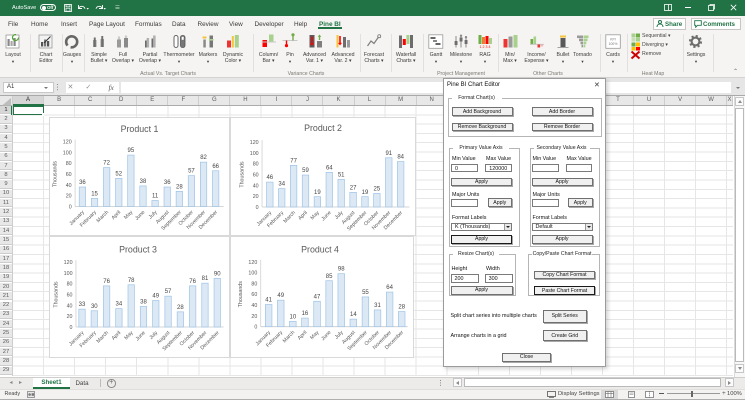 Image resolution: width=745 pixels, height=400 pixels. Describe the element at coordinates (215, 167) in the screenshot. I see `svg-text: 66` at that location.